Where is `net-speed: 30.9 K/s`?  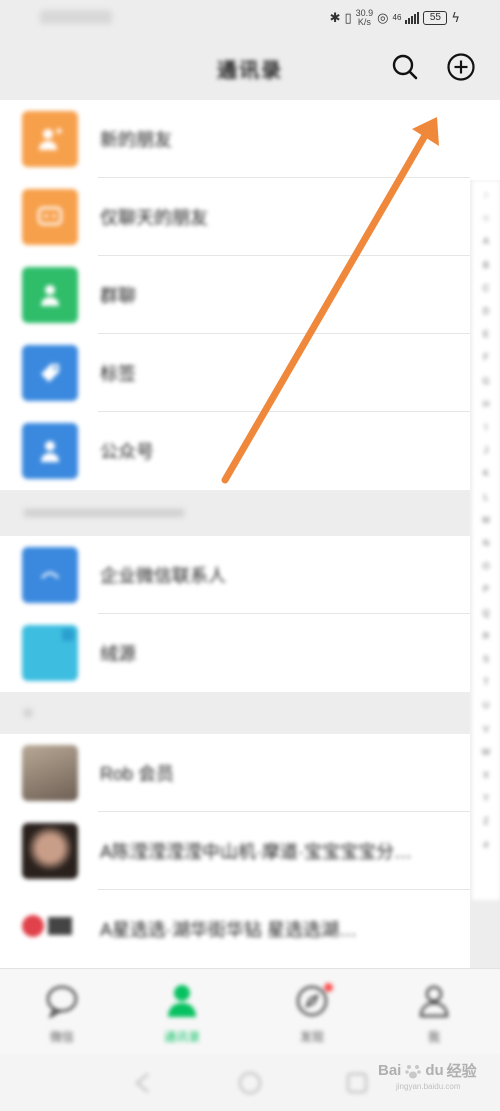 net-speed: 30.9 K/s is located at coordinates (365, 18).